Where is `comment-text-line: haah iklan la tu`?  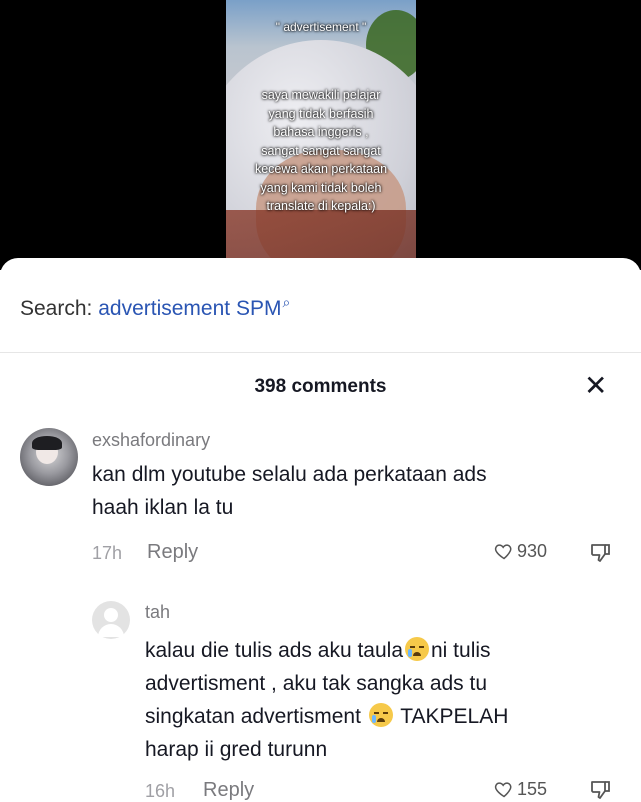
comment-text-line: haah iklan la tu is located at coordinates (163, 507).